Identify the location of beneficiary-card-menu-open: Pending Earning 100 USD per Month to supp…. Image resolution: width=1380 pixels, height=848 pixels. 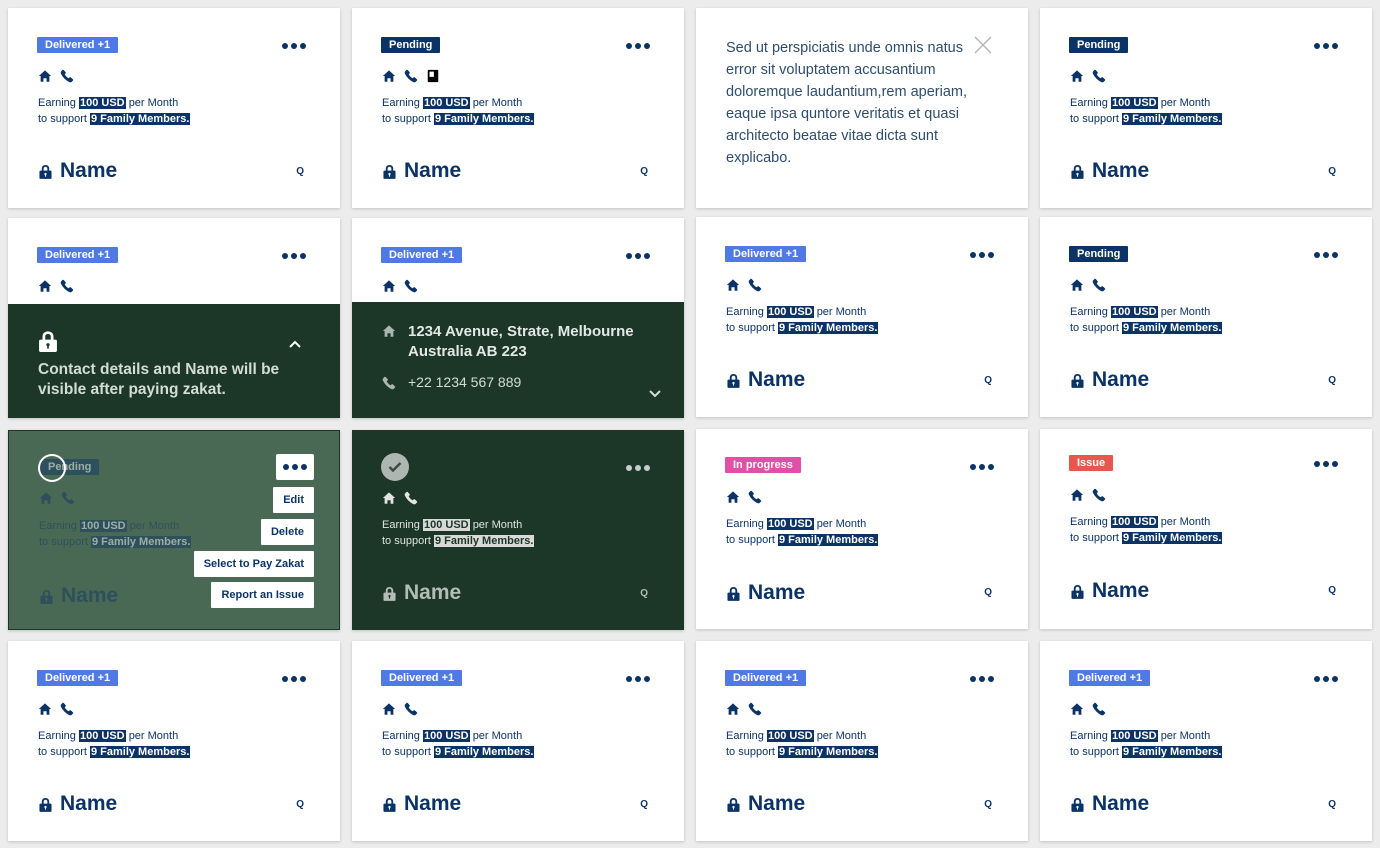
(174, 530).